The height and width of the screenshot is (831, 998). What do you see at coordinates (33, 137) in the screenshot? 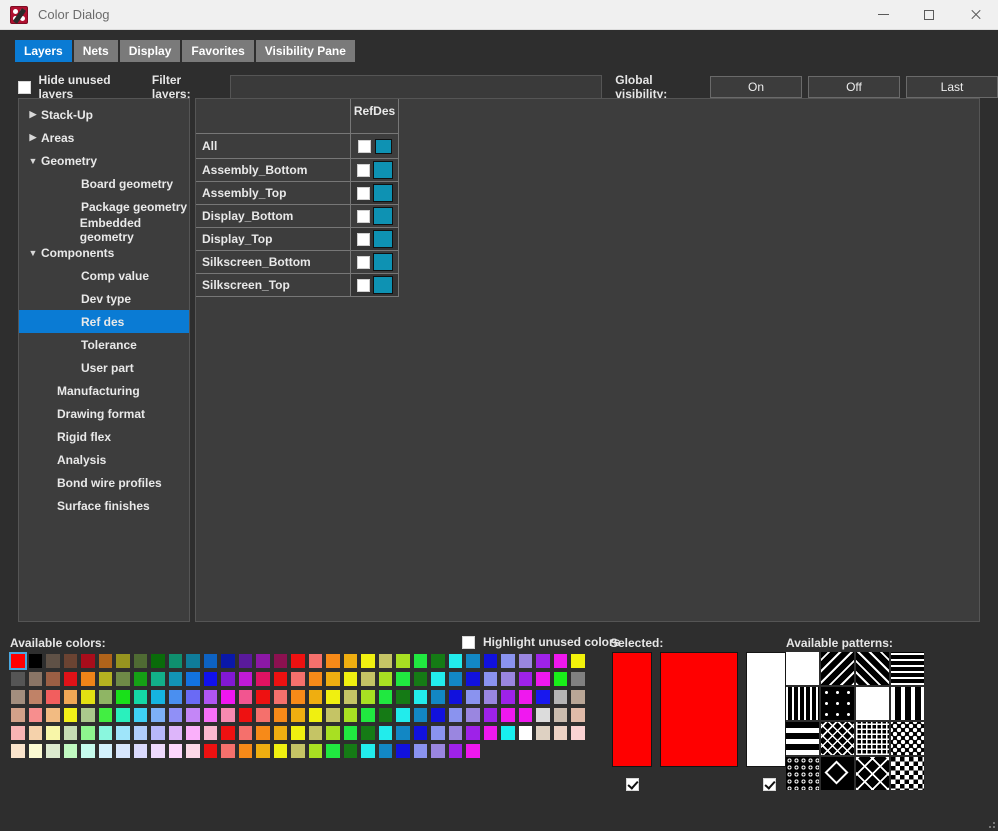
I see `chevron-right-icon: ▶` at bounding box center [33, 137].